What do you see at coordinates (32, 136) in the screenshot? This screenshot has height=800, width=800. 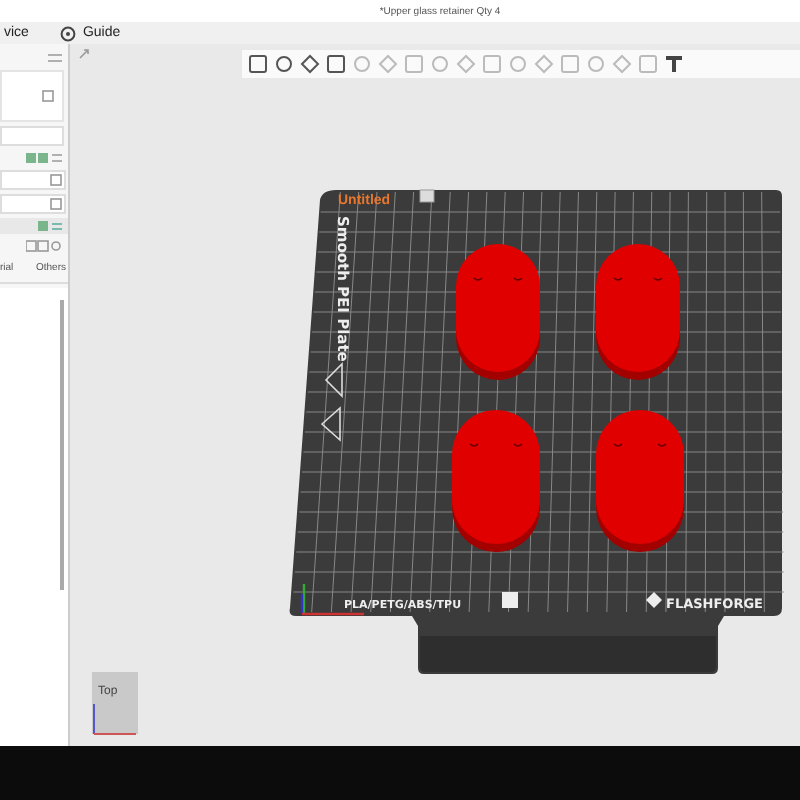 I see `select-field` at bounding box center [32, 136].